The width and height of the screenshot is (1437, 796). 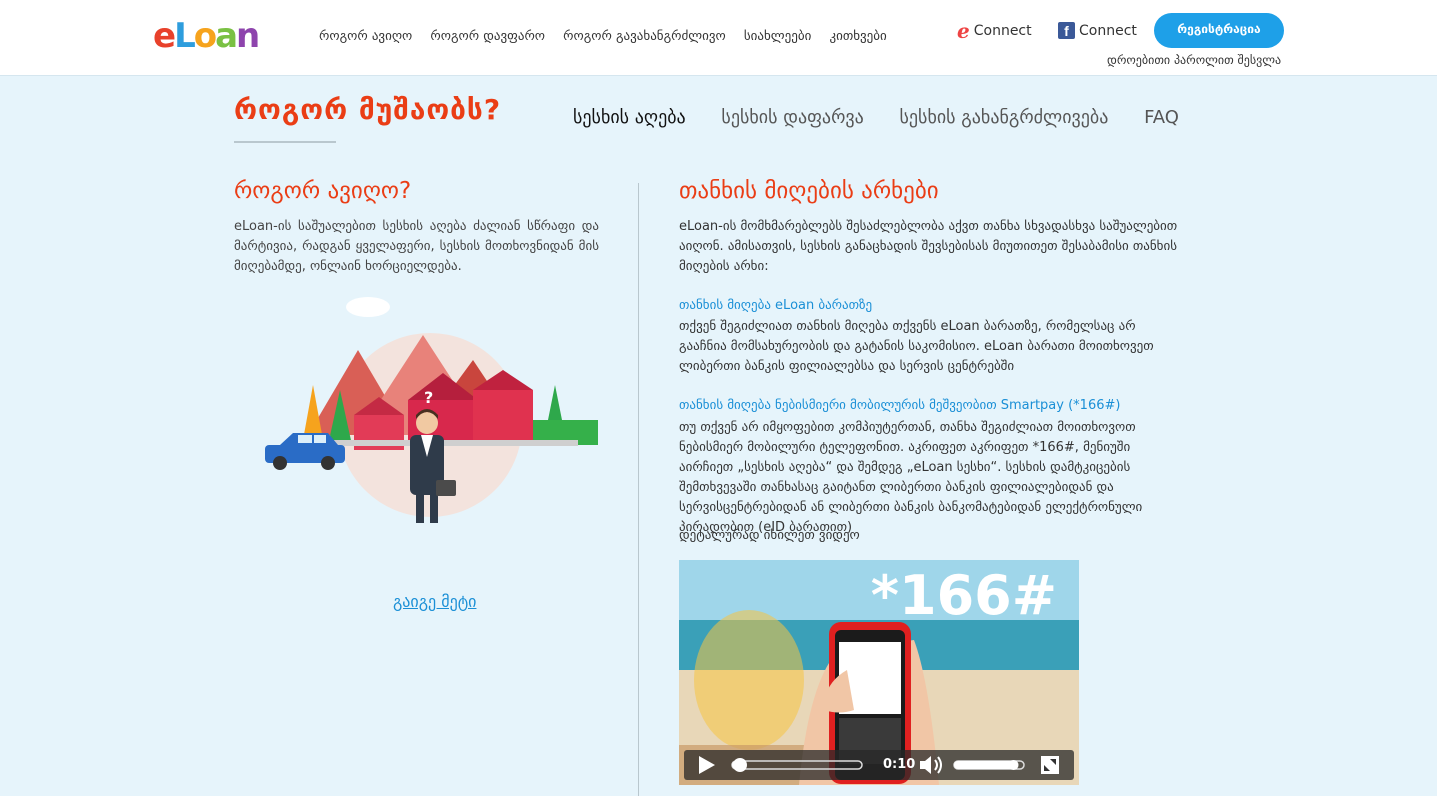 What do you see at coordinates (963, 31) in the screenshot?
I see `e-logo-icon: ℯ` at bounding box center [963, 31].